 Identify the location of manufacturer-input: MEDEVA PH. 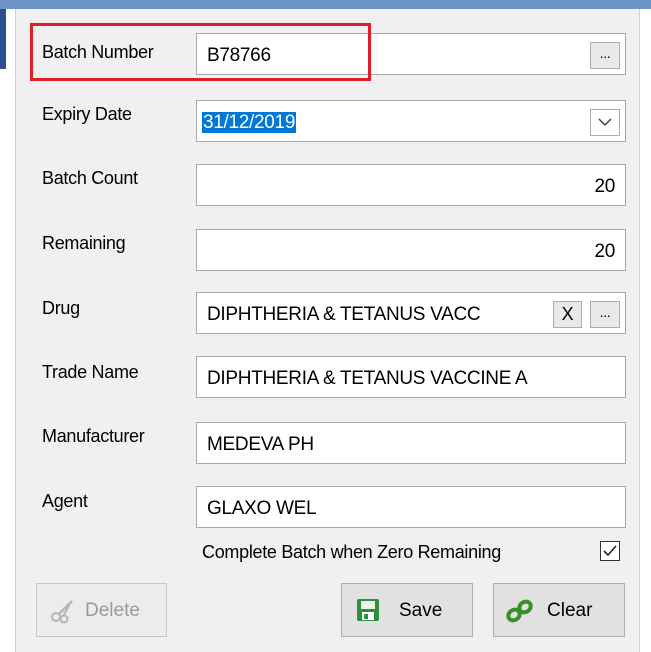
(411, 443).